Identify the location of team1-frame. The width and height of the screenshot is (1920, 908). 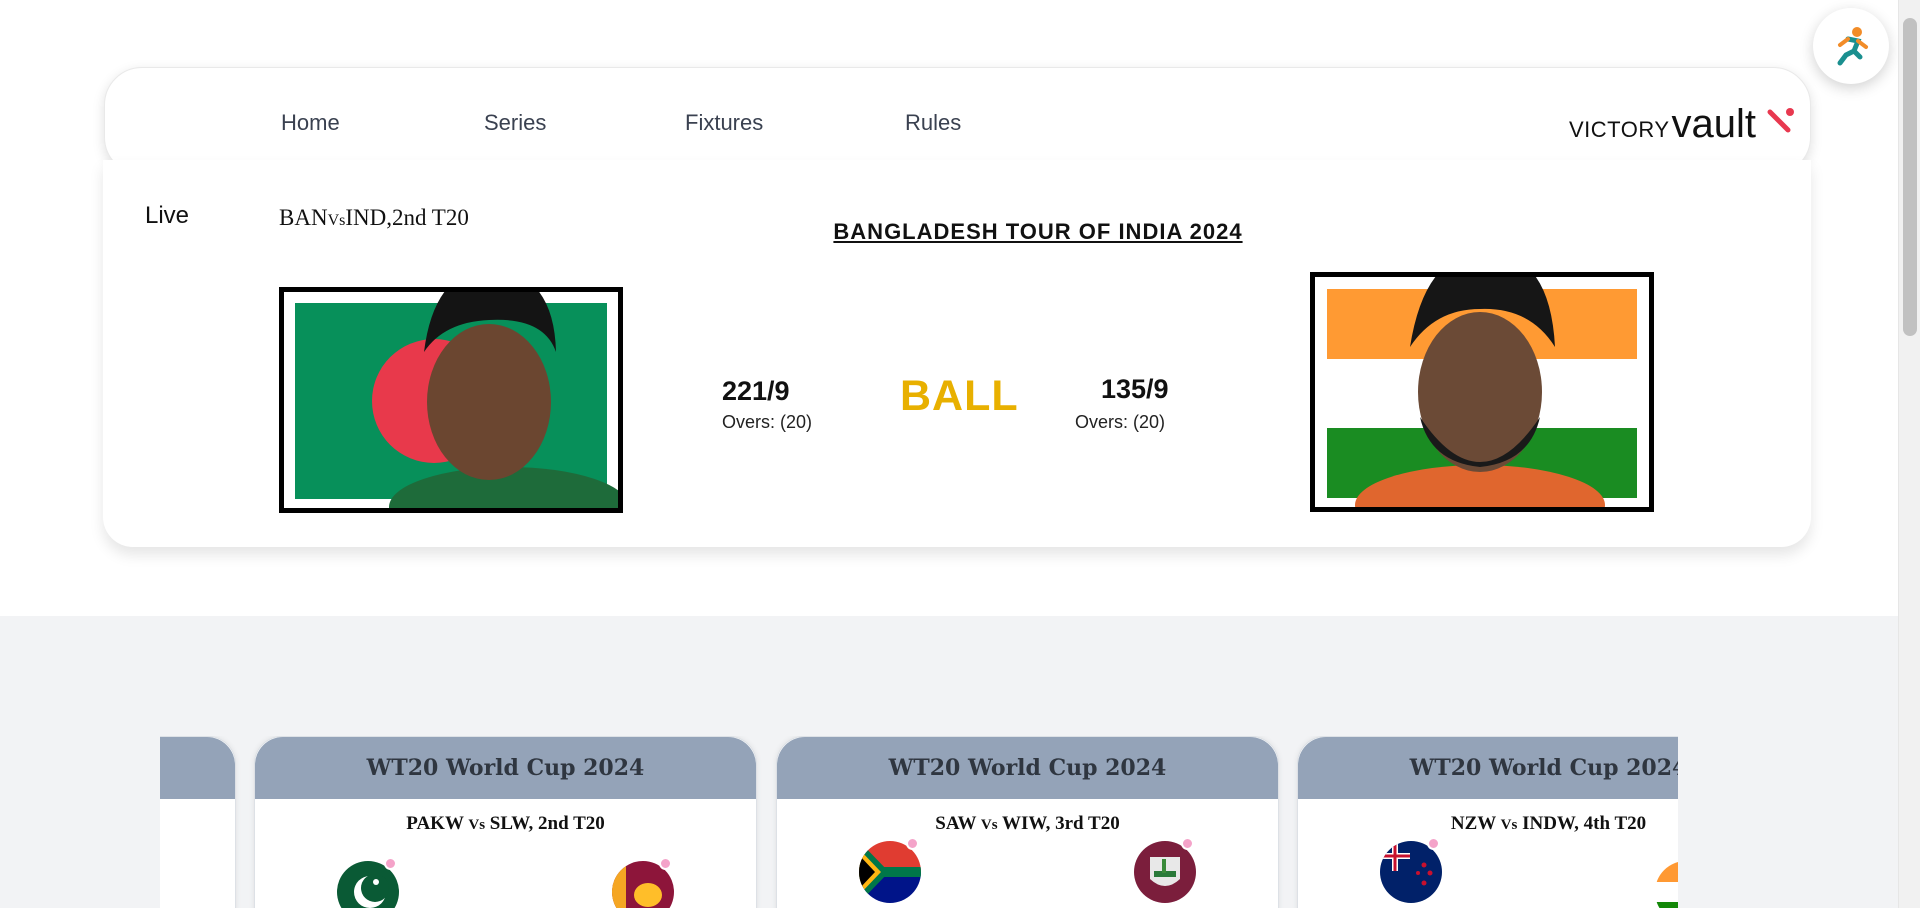
(451, 400).